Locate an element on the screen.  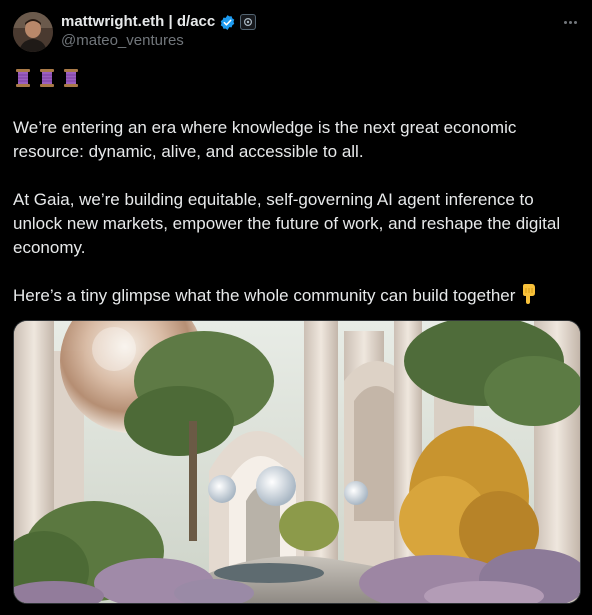
author-name-row: mattwright.eth | d/acc is located at coordinates (159, 22).